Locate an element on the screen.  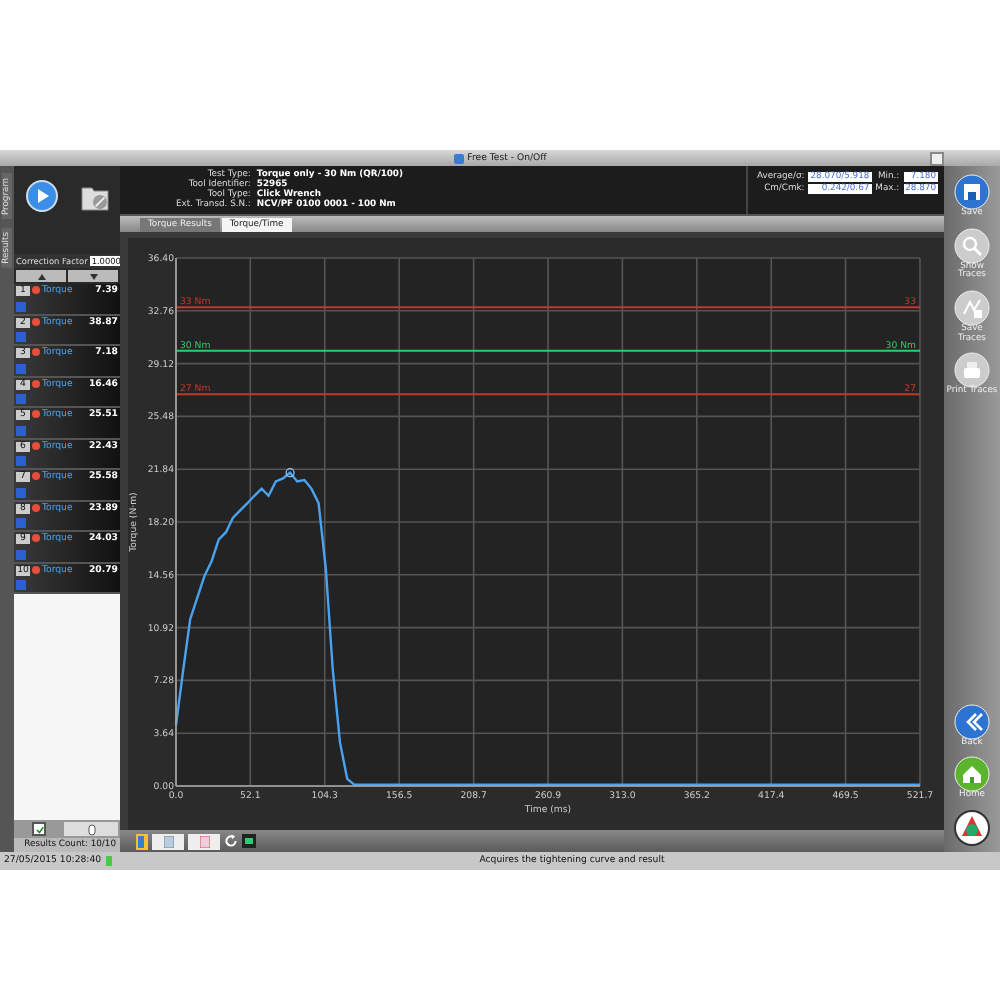
chart-view-button is located at coordinates (204, 841).